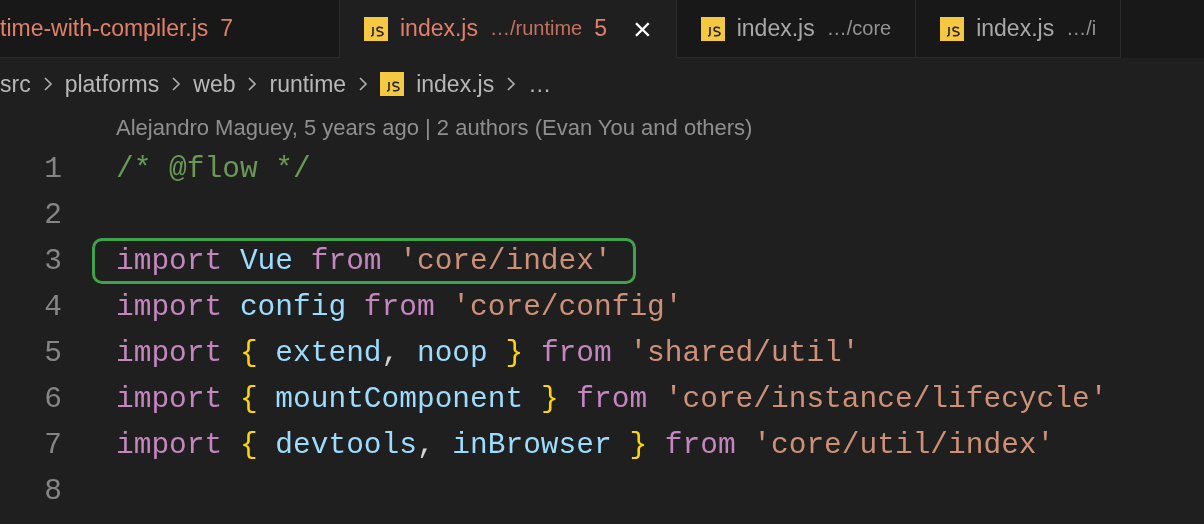 The image size is (1204, 524). What do you see at coordinates (796, 29) in the screenshot?
I see `editor-tab: index.js …/core` at bounding box center [796, 29].